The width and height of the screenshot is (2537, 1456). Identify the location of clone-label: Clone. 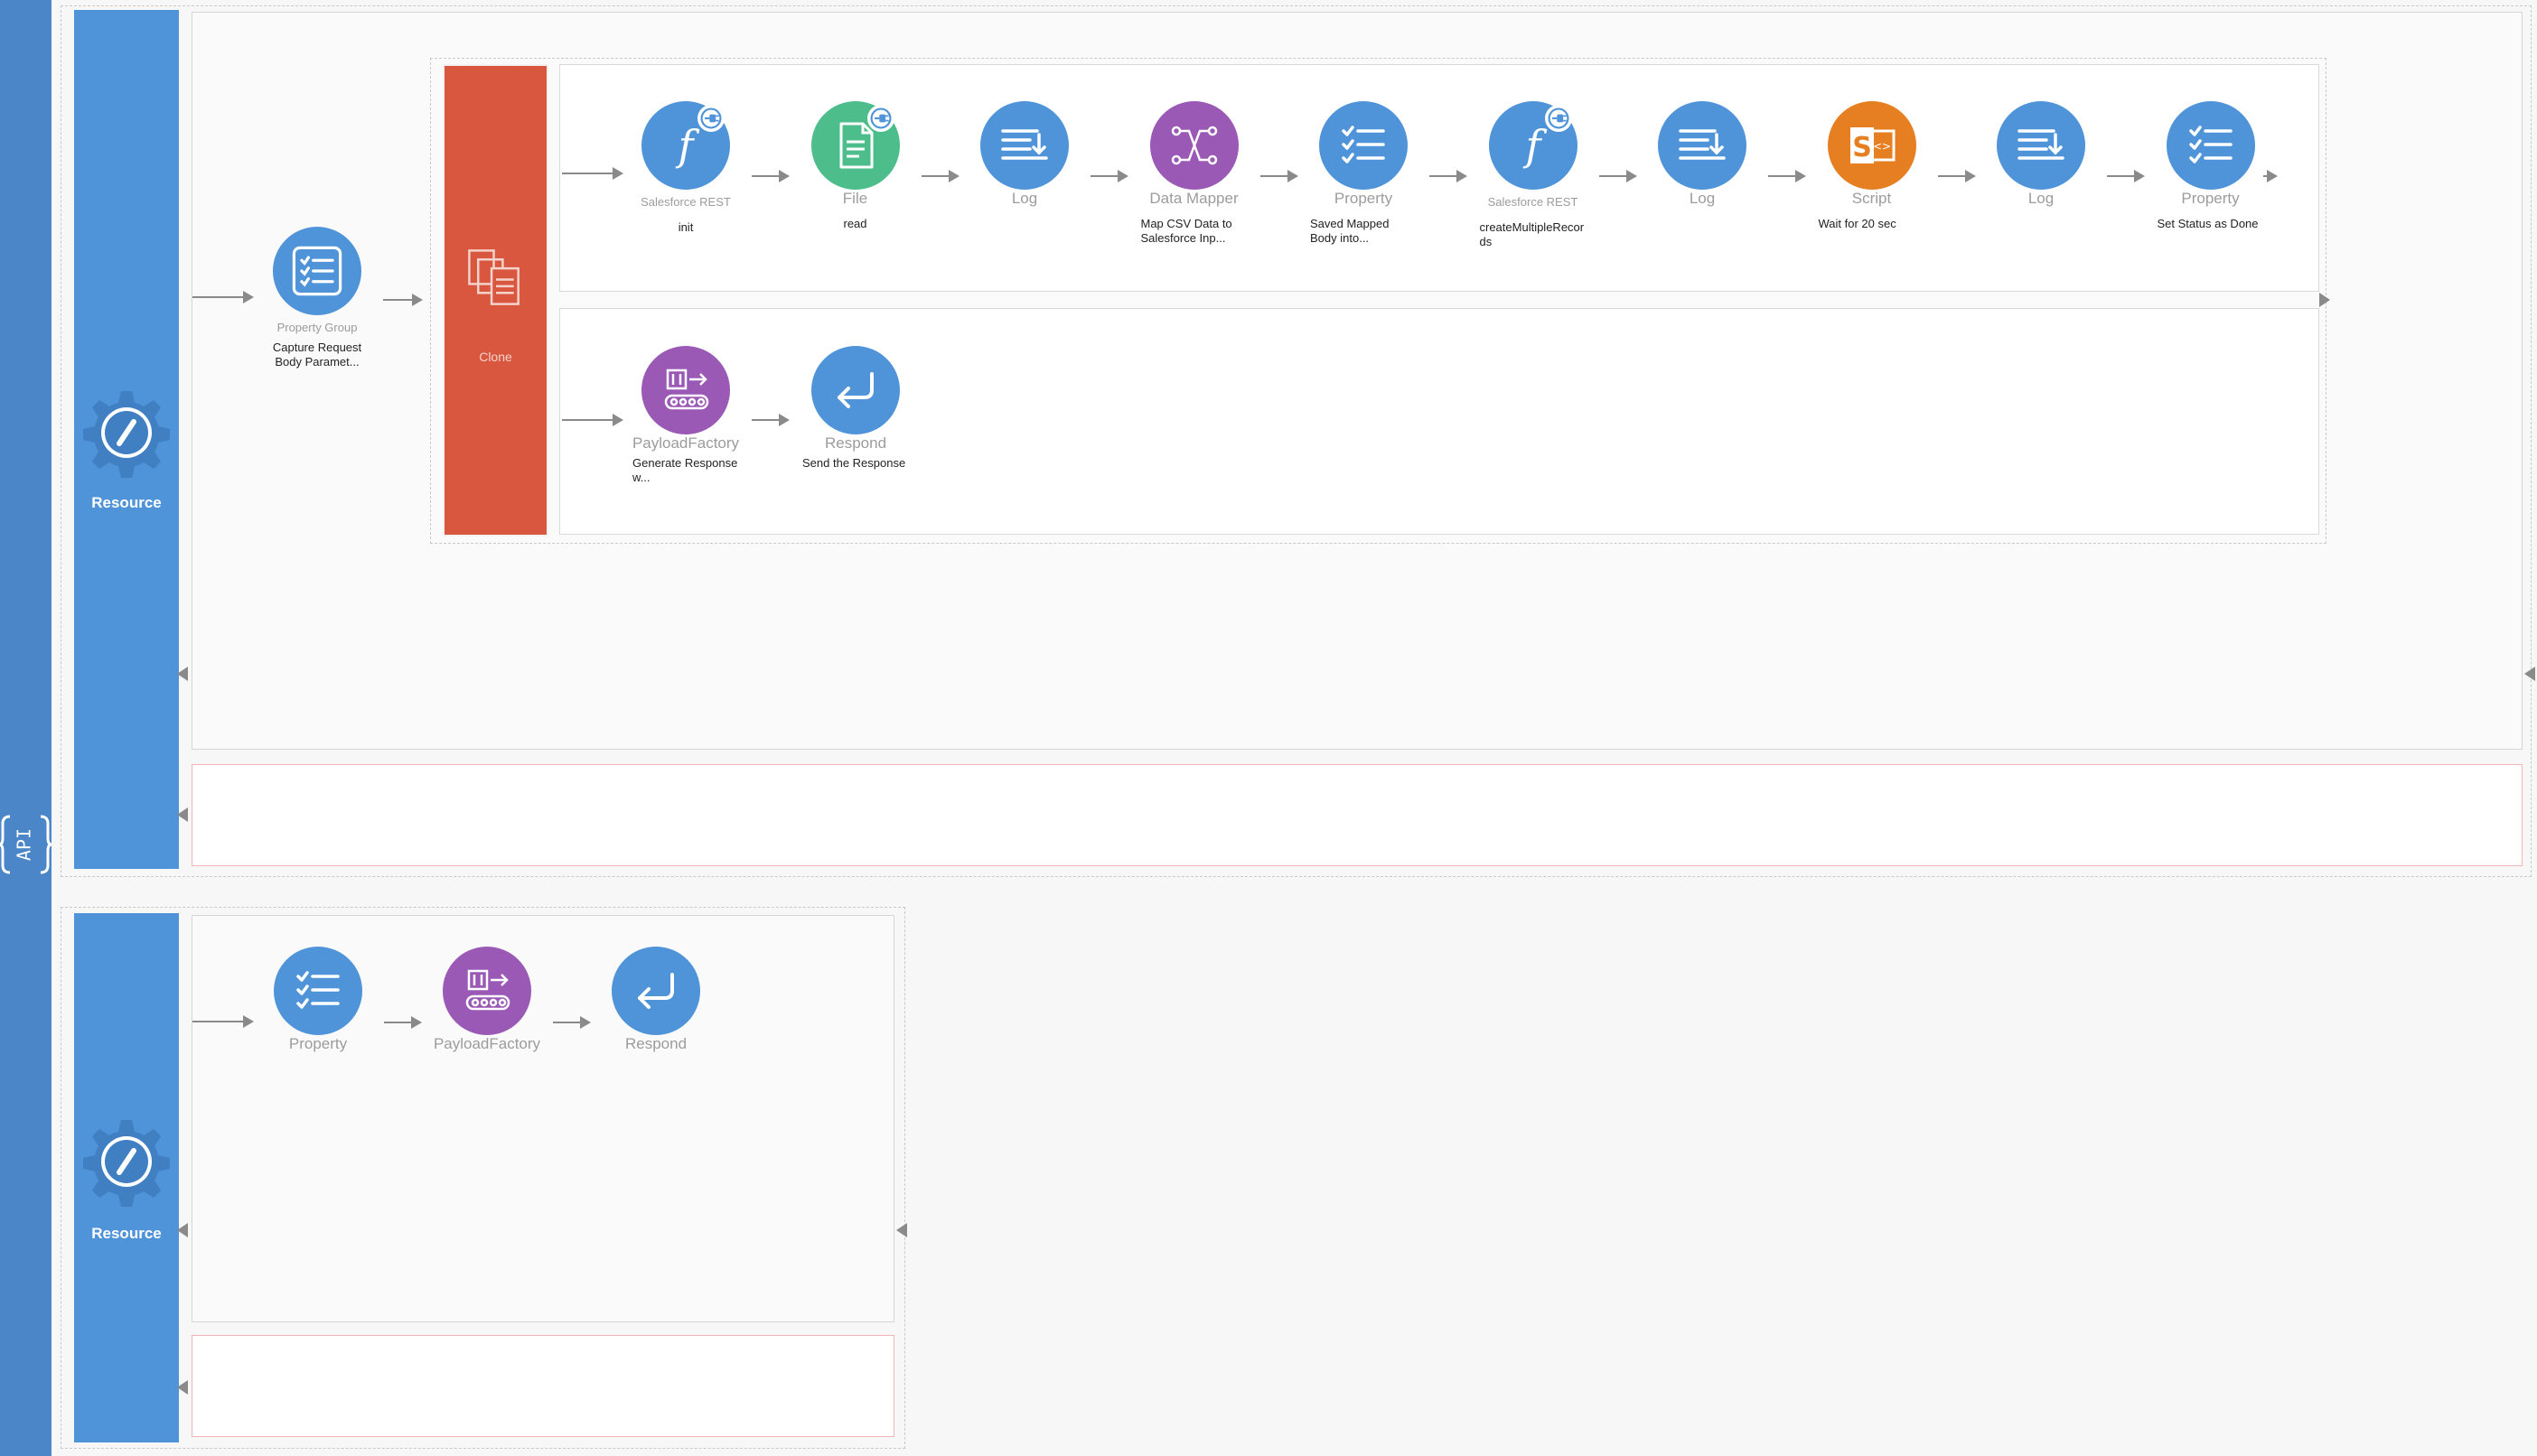
(496, 357).